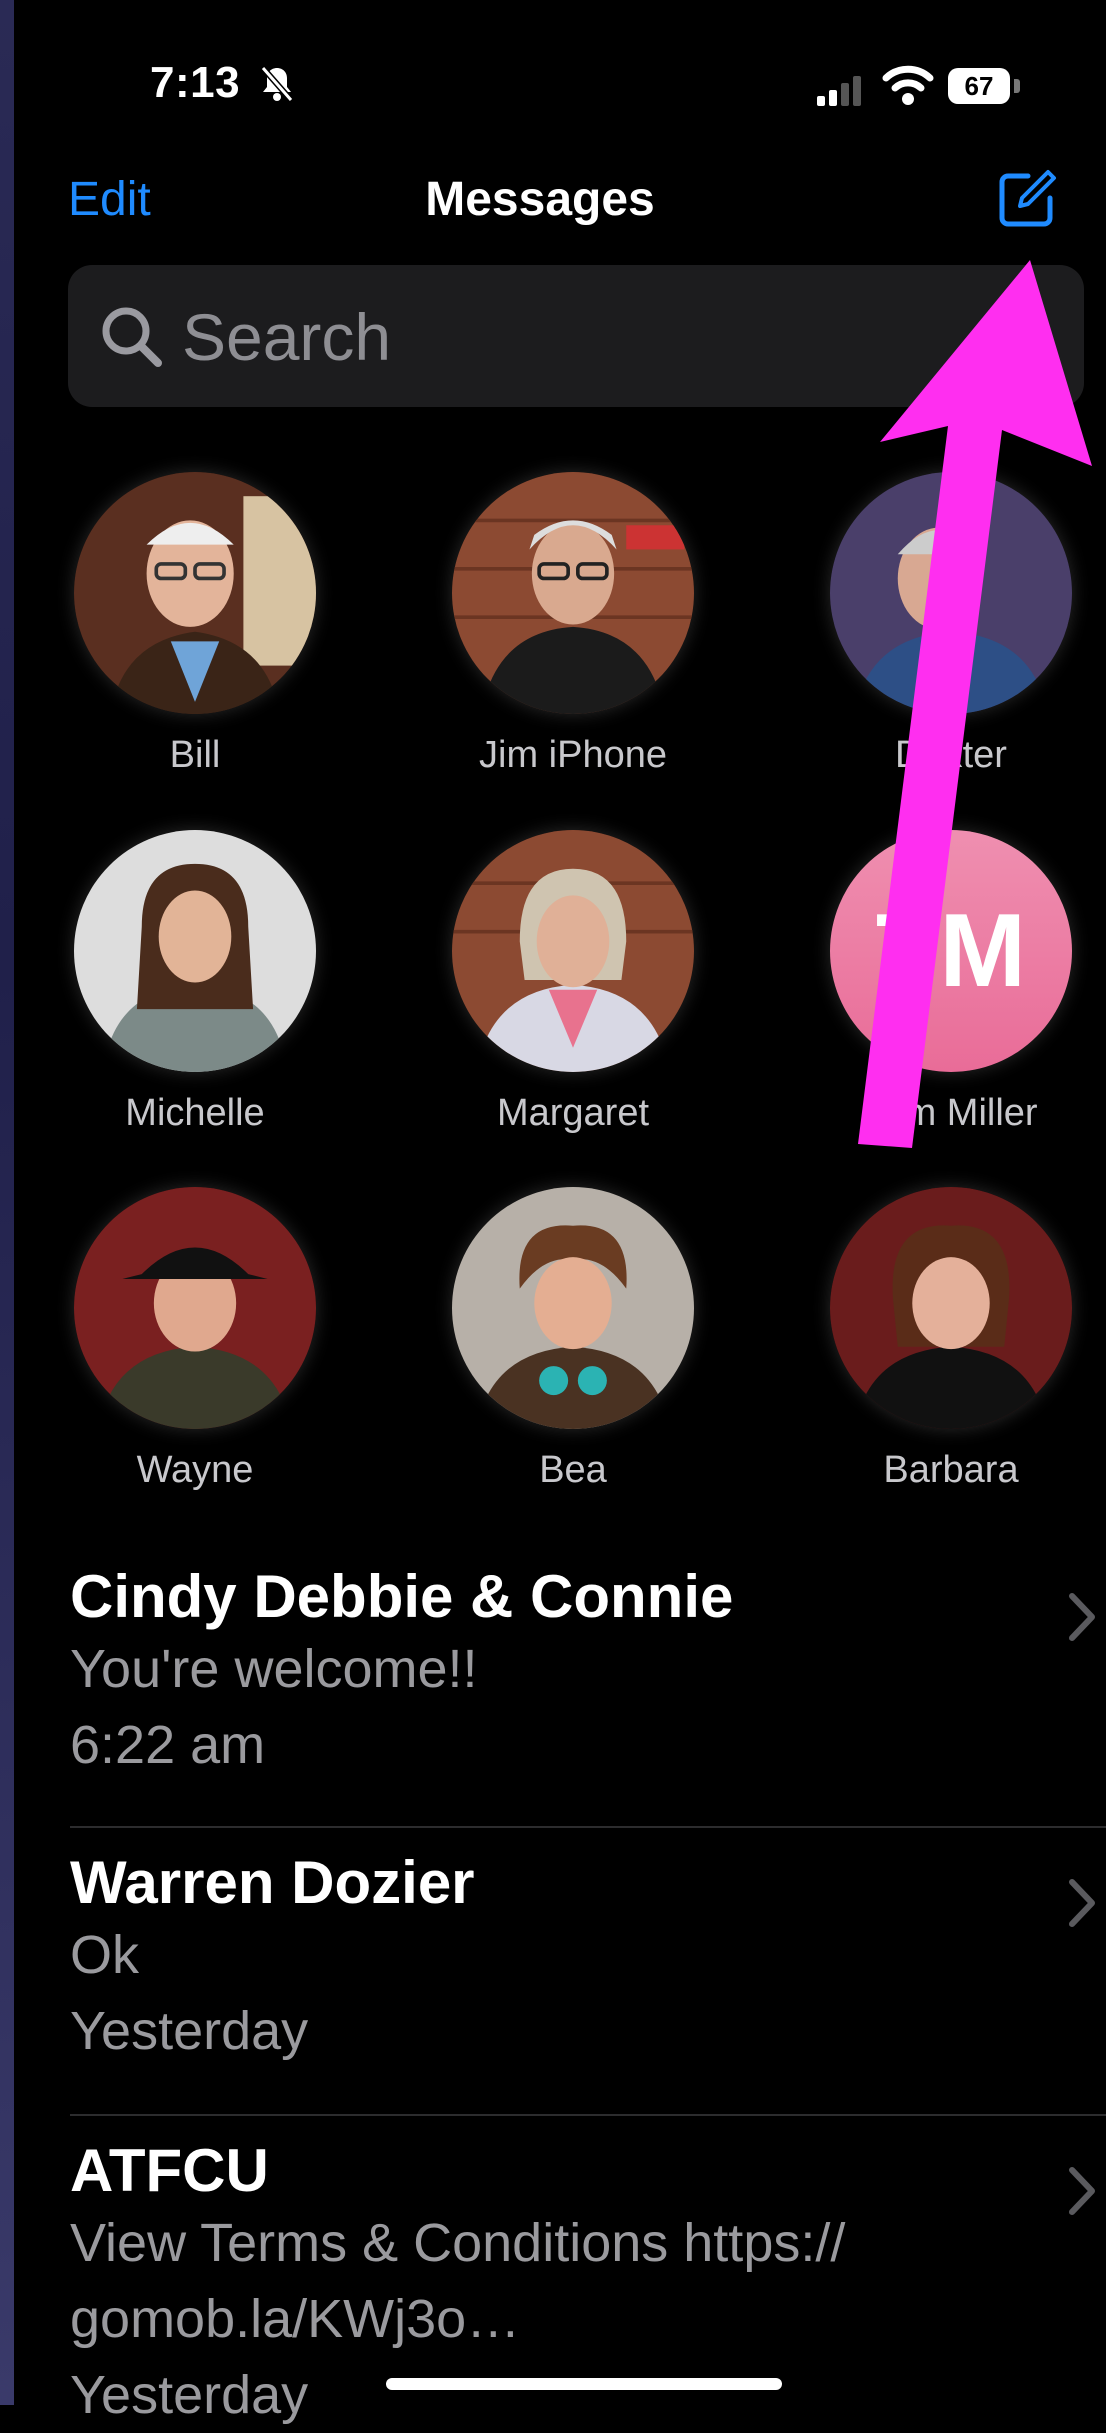 The image size is (1106, 2433). Describe the element at coordinates (951, 755) in the screenshot. I see `pinned-contact-name: Dexter` at that location.